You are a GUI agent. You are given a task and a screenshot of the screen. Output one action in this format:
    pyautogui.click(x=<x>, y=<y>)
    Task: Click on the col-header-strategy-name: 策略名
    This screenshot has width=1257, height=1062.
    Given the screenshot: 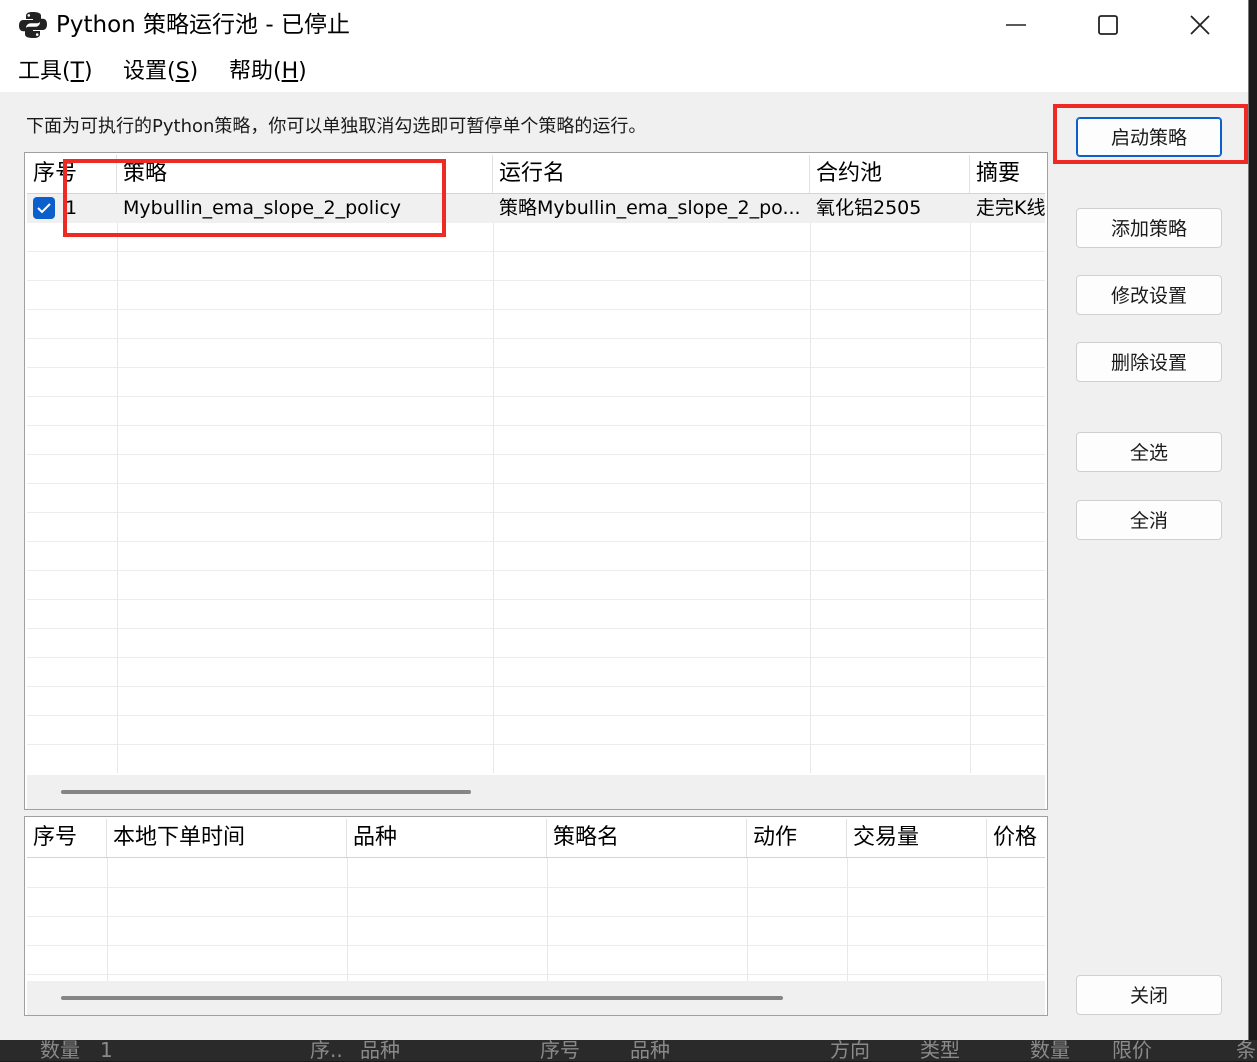 What is the action you would take?
    pyautogui.click(x=647, y=838)
    